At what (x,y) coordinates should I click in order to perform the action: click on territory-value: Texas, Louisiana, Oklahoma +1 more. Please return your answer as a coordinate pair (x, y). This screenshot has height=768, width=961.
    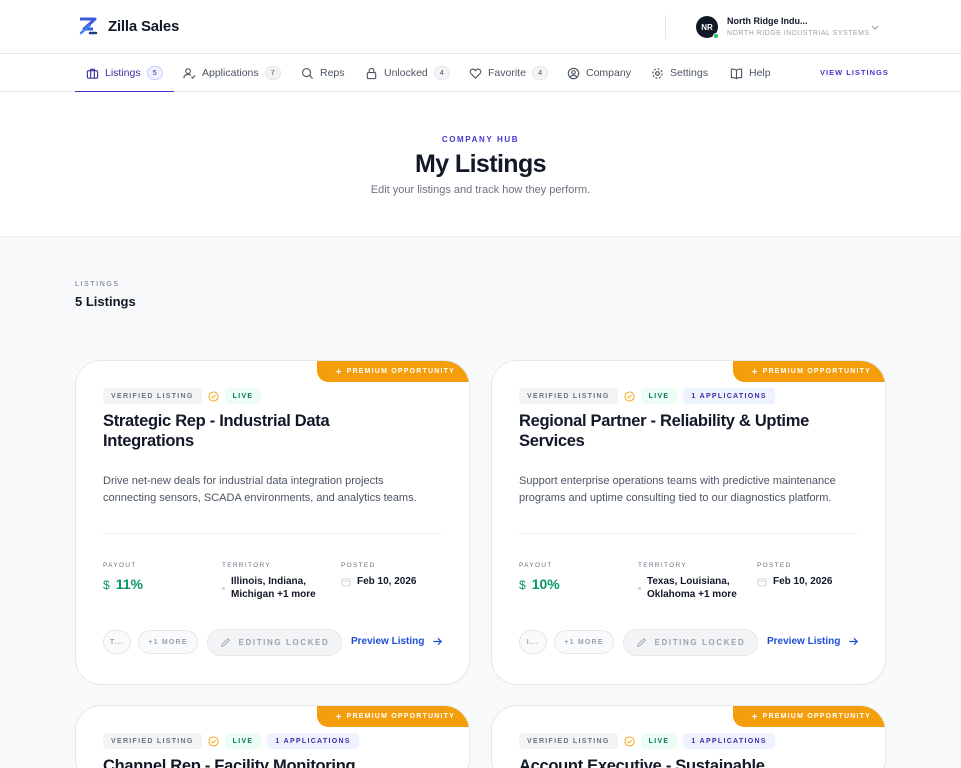
    Looking at the image, I should click on (688, 588).